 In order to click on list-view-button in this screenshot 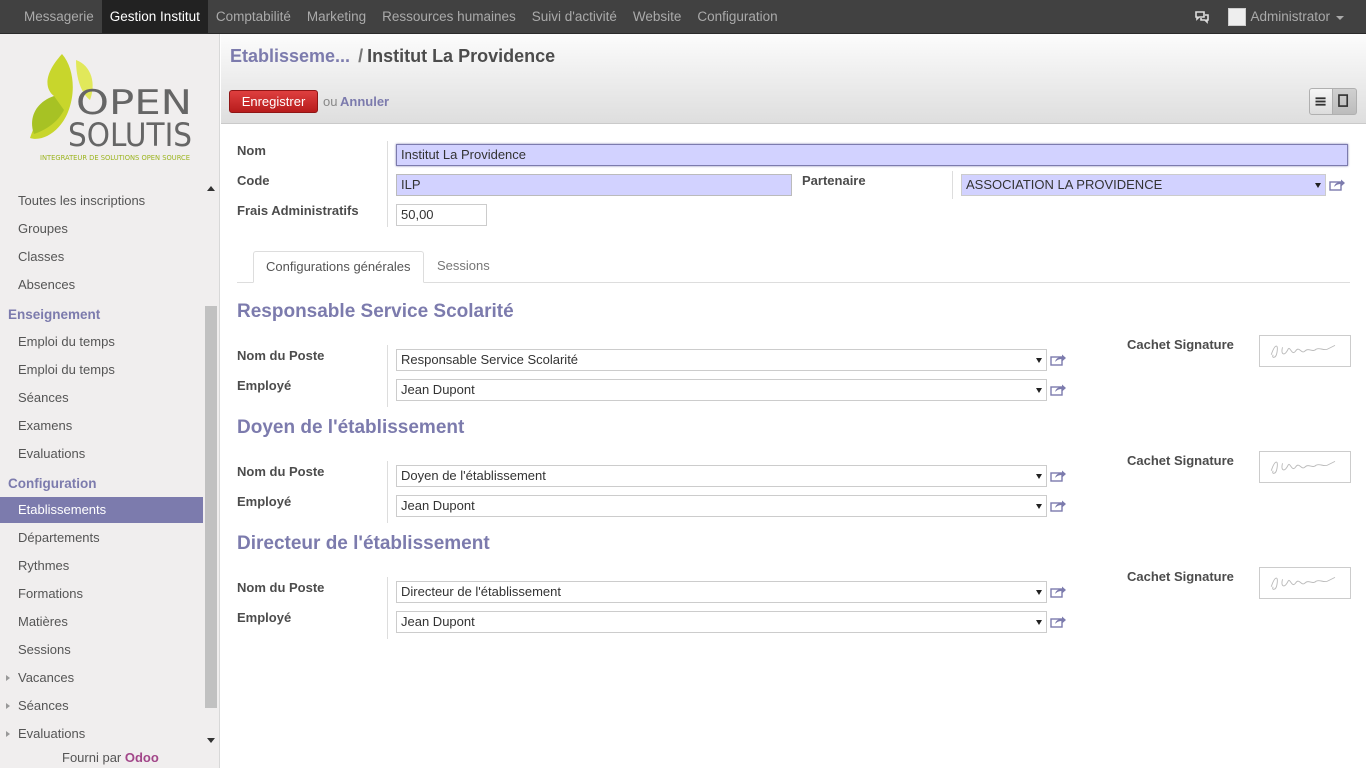, I will do `click(1321, 101)`.